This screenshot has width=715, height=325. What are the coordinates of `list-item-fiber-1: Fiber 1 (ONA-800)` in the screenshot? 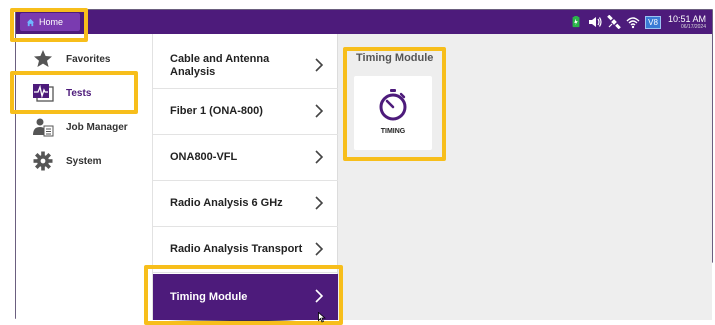 It's located at (245, 112).